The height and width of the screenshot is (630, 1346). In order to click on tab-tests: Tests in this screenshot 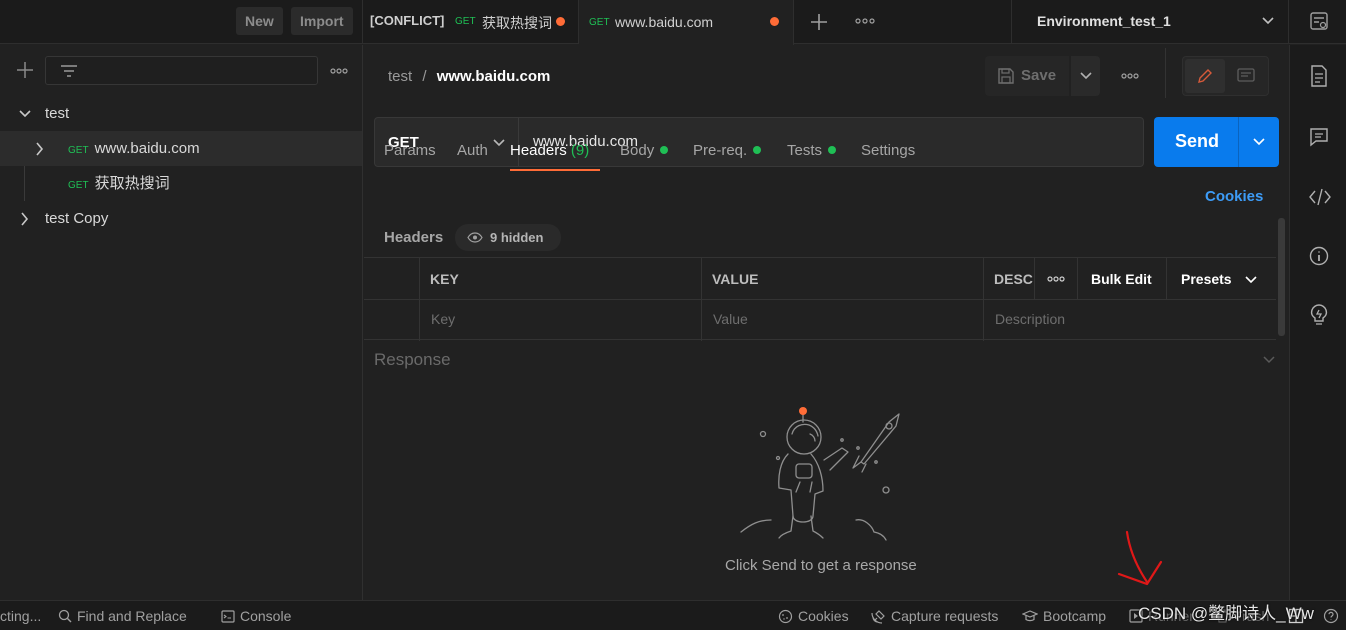, I will do `click(812, 156)`.